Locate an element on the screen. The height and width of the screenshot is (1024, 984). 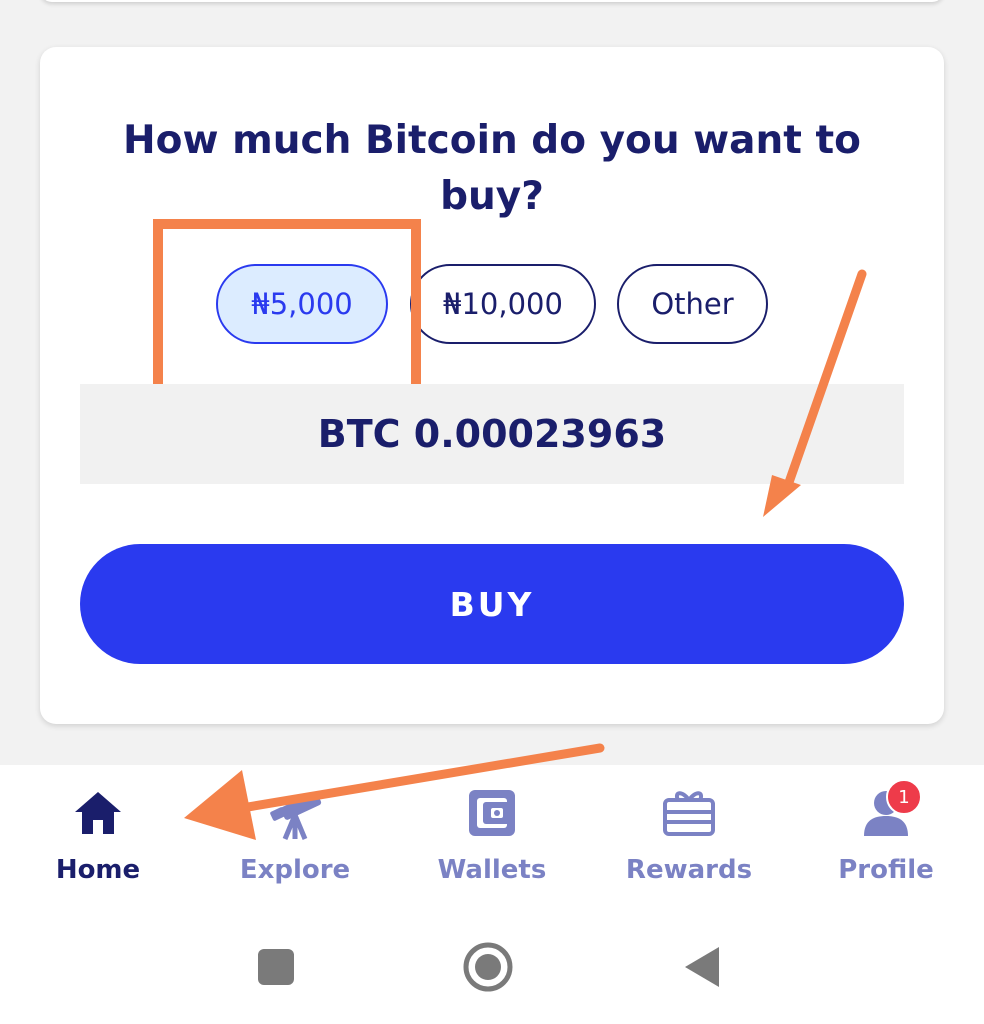
user-icon: 1 is located at coordinates (889, 811).